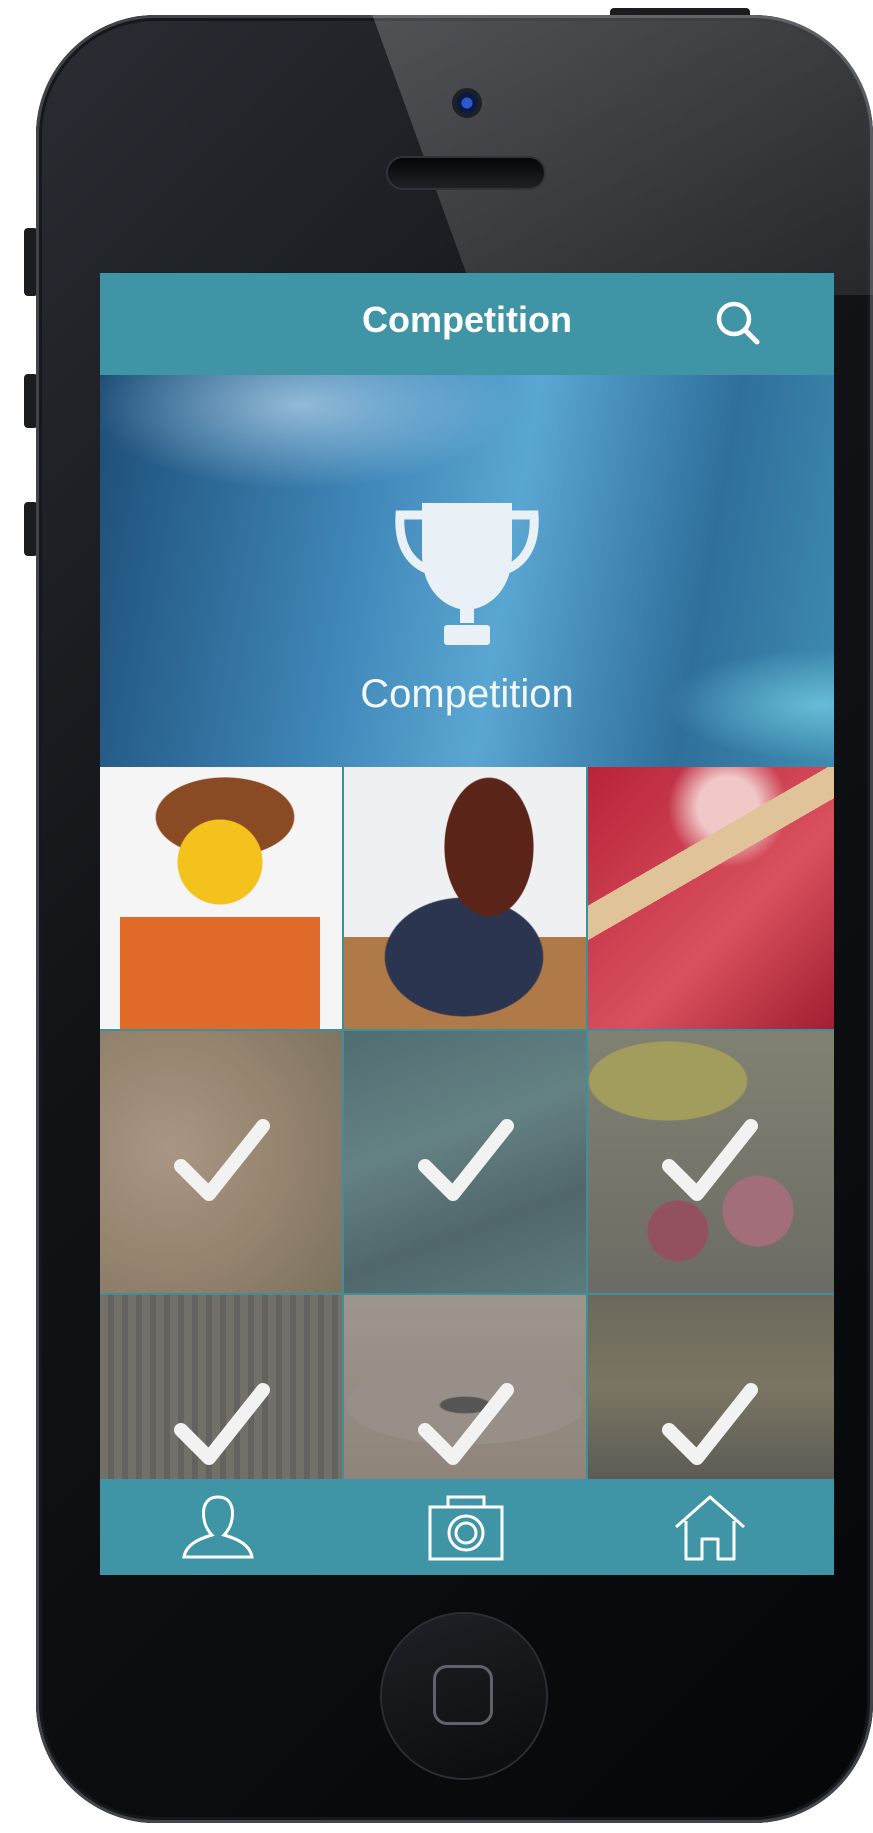 This screenshot has height=1833, width=873. I want to click on home-icon, so click(710, 1527).